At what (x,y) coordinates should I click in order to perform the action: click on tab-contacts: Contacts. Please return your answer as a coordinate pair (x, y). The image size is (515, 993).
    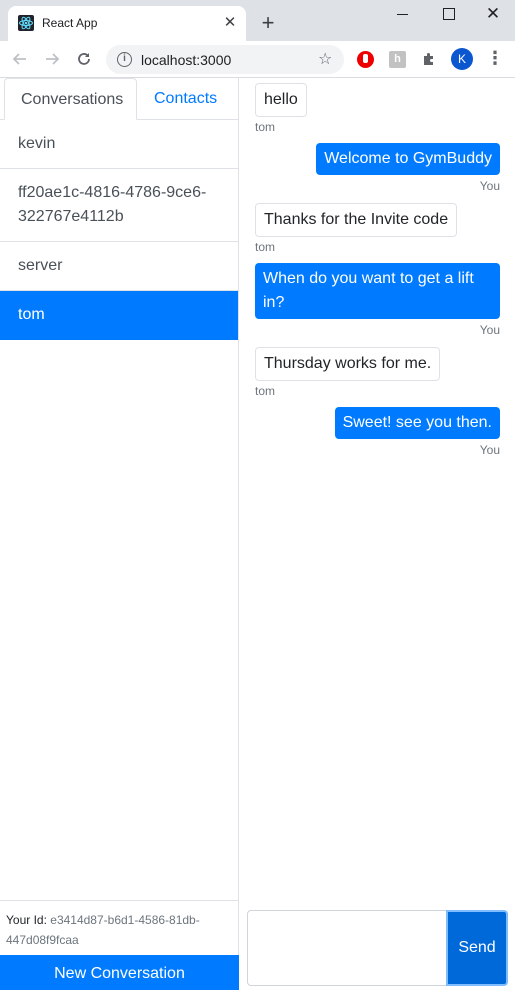
    Looking at the image, I should click on (185, 99).